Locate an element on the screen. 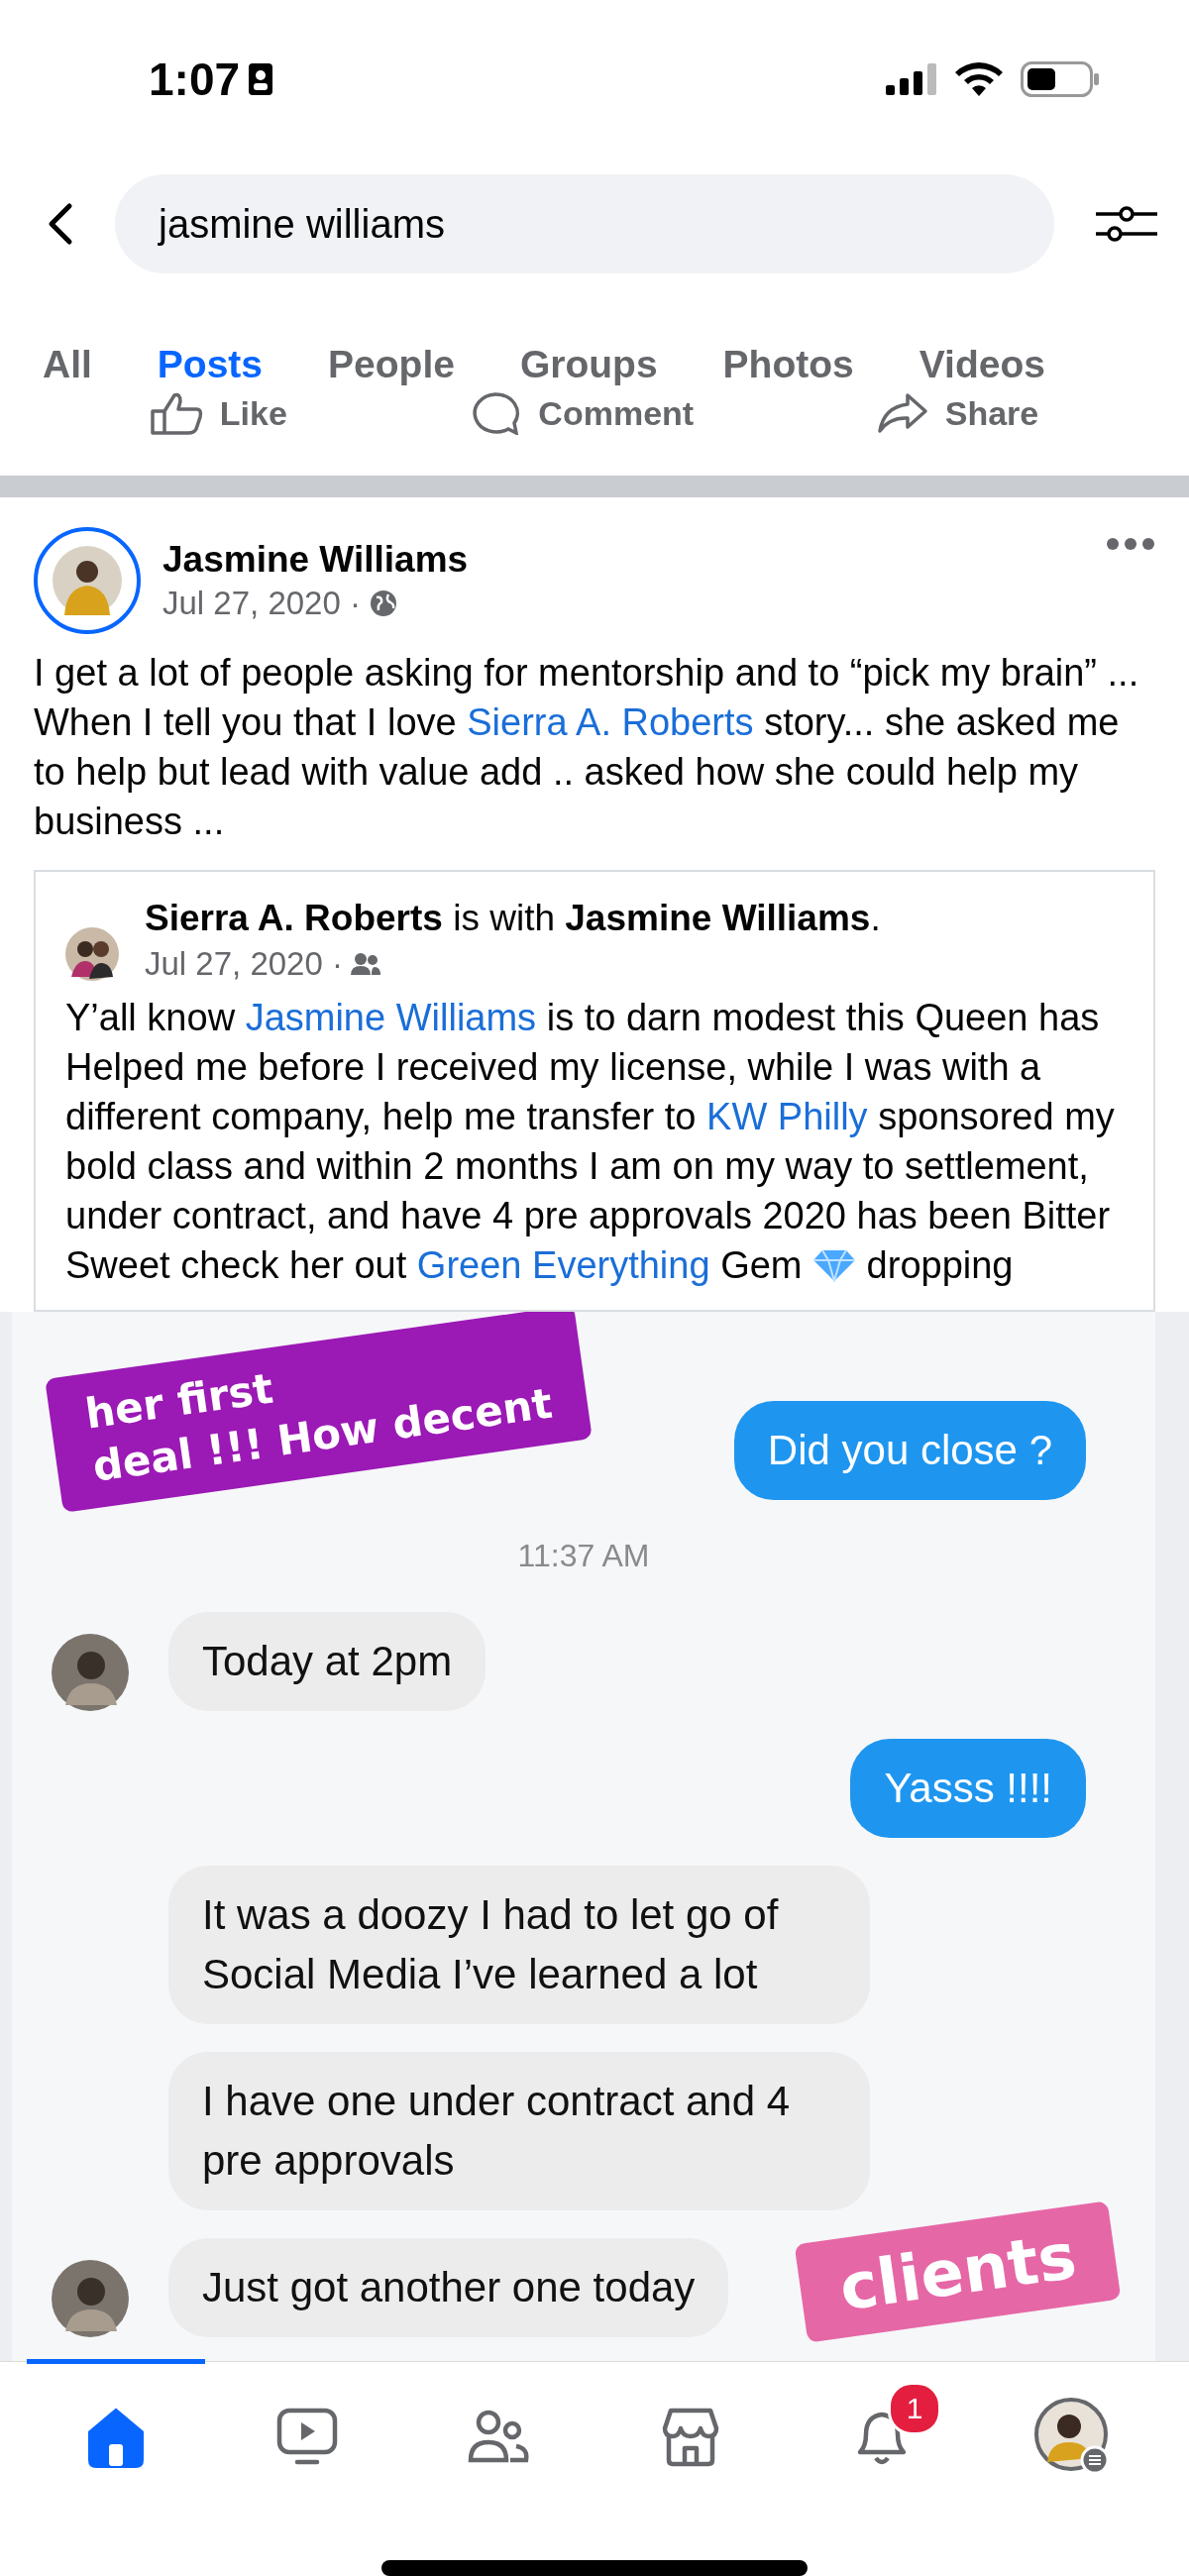 Image resolution: width=1189 pixels, height=2576 pixels. search-field: jasmine williams is located at coordinates (584, 224).